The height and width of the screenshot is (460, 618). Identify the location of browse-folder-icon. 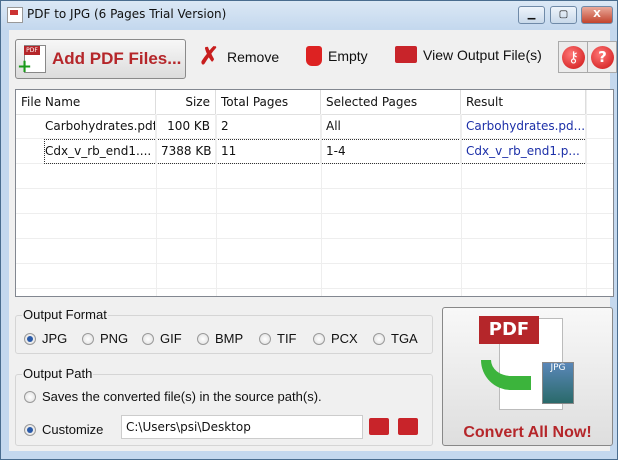
(379, 426).